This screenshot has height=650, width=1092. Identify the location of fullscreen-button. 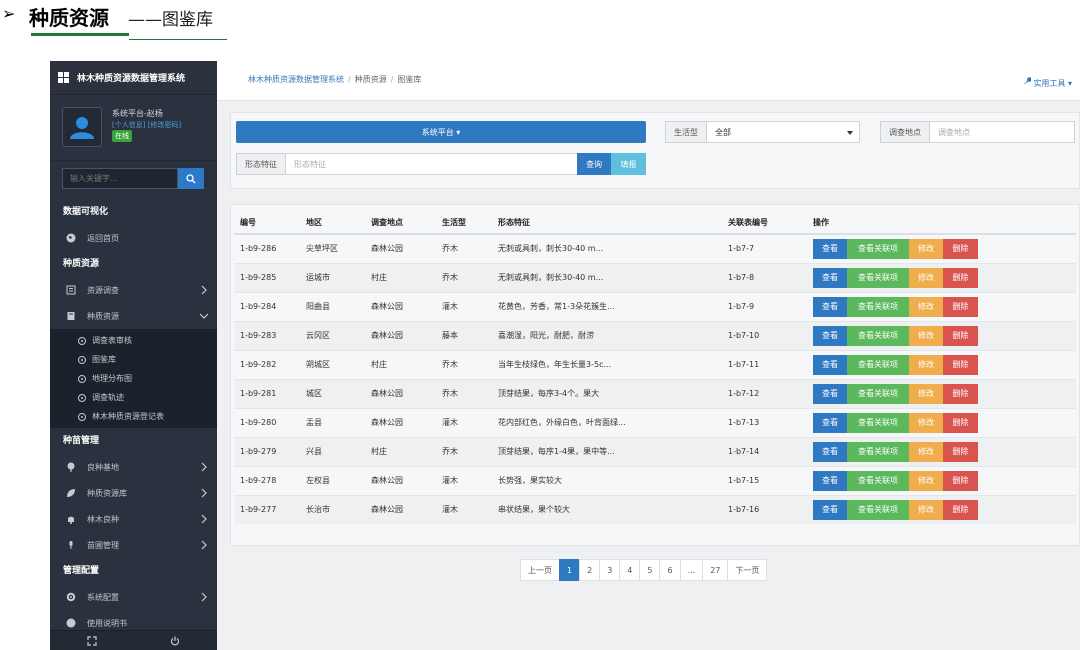
(92, 640).